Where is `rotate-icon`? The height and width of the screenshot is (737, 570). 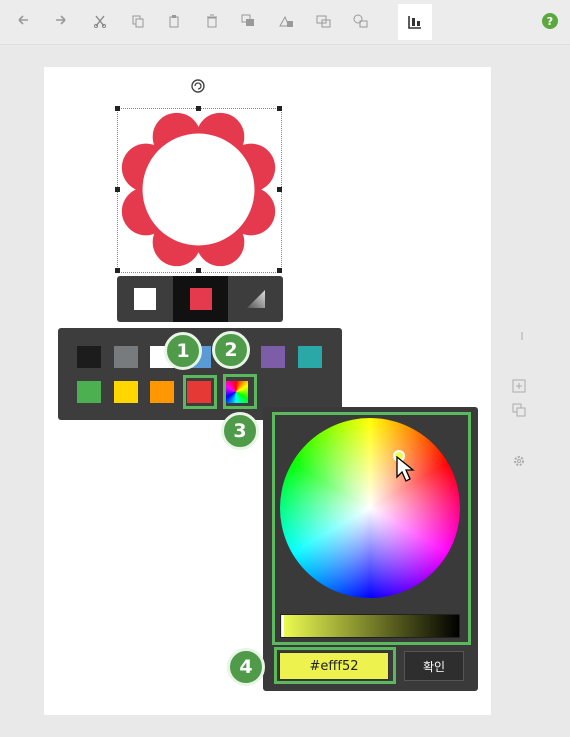
rotate-icon is located at coordinates (198, 86).